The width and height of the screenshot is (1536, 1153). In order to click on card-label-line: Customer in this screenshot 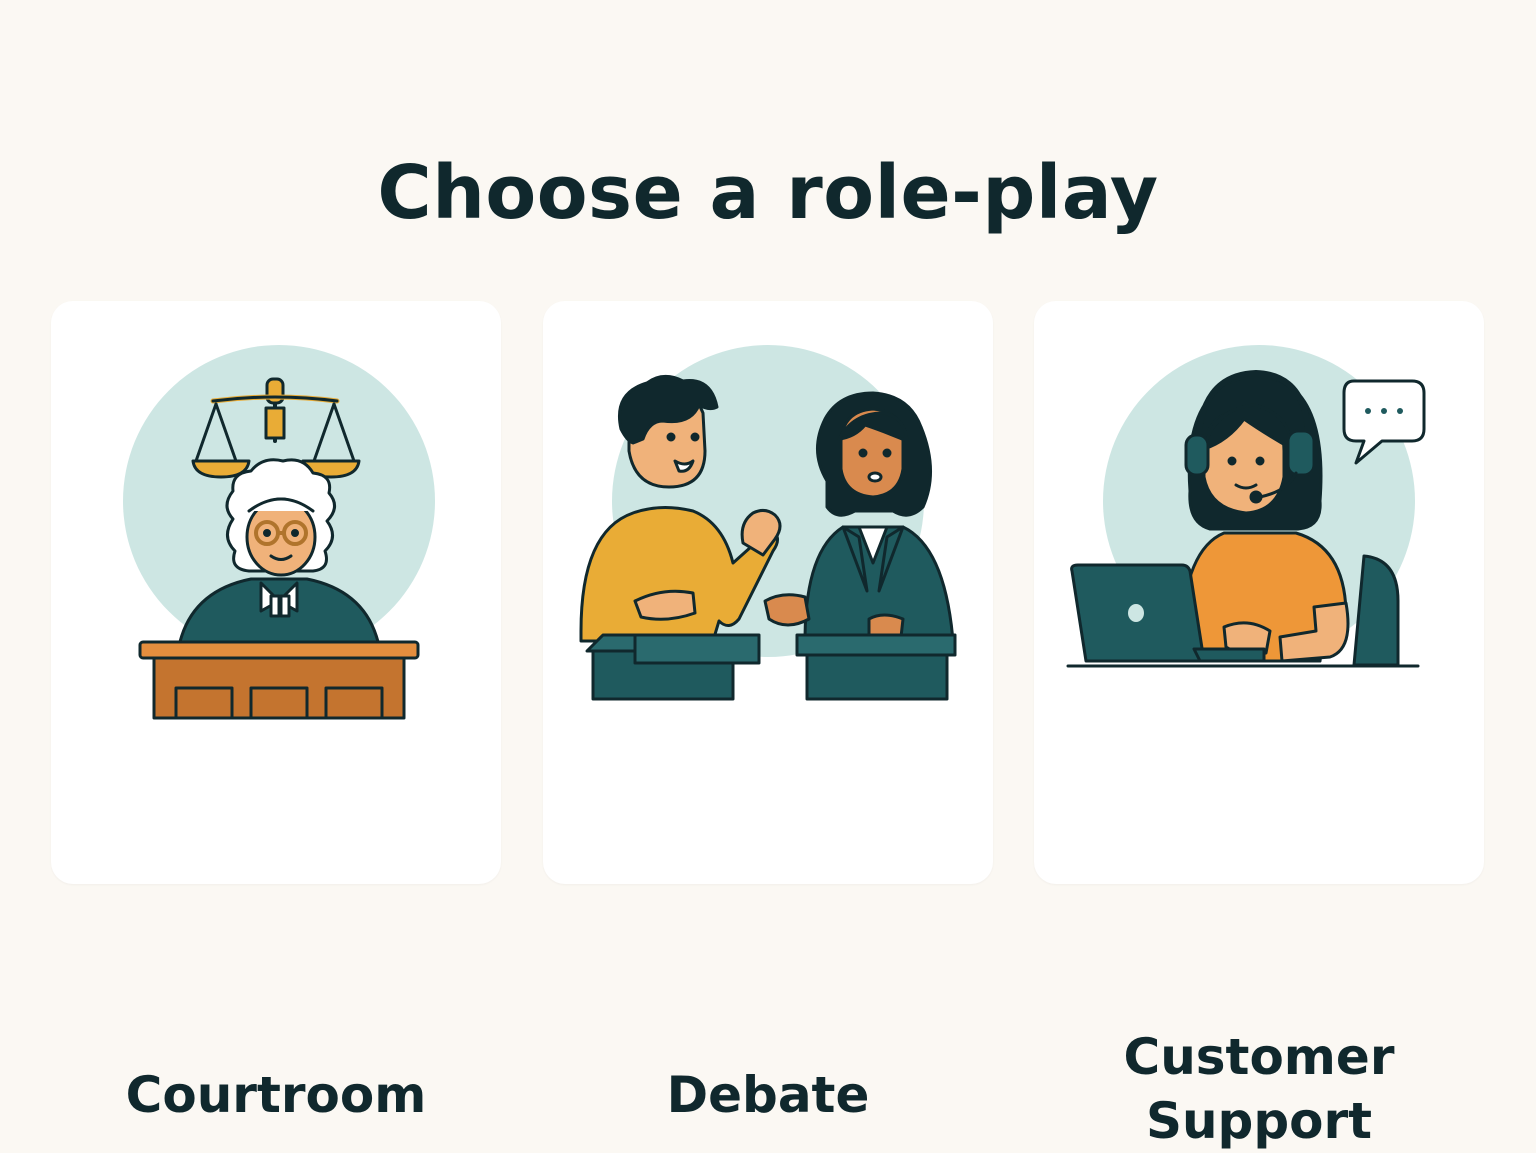, I will do `click(1259, 1057)`.